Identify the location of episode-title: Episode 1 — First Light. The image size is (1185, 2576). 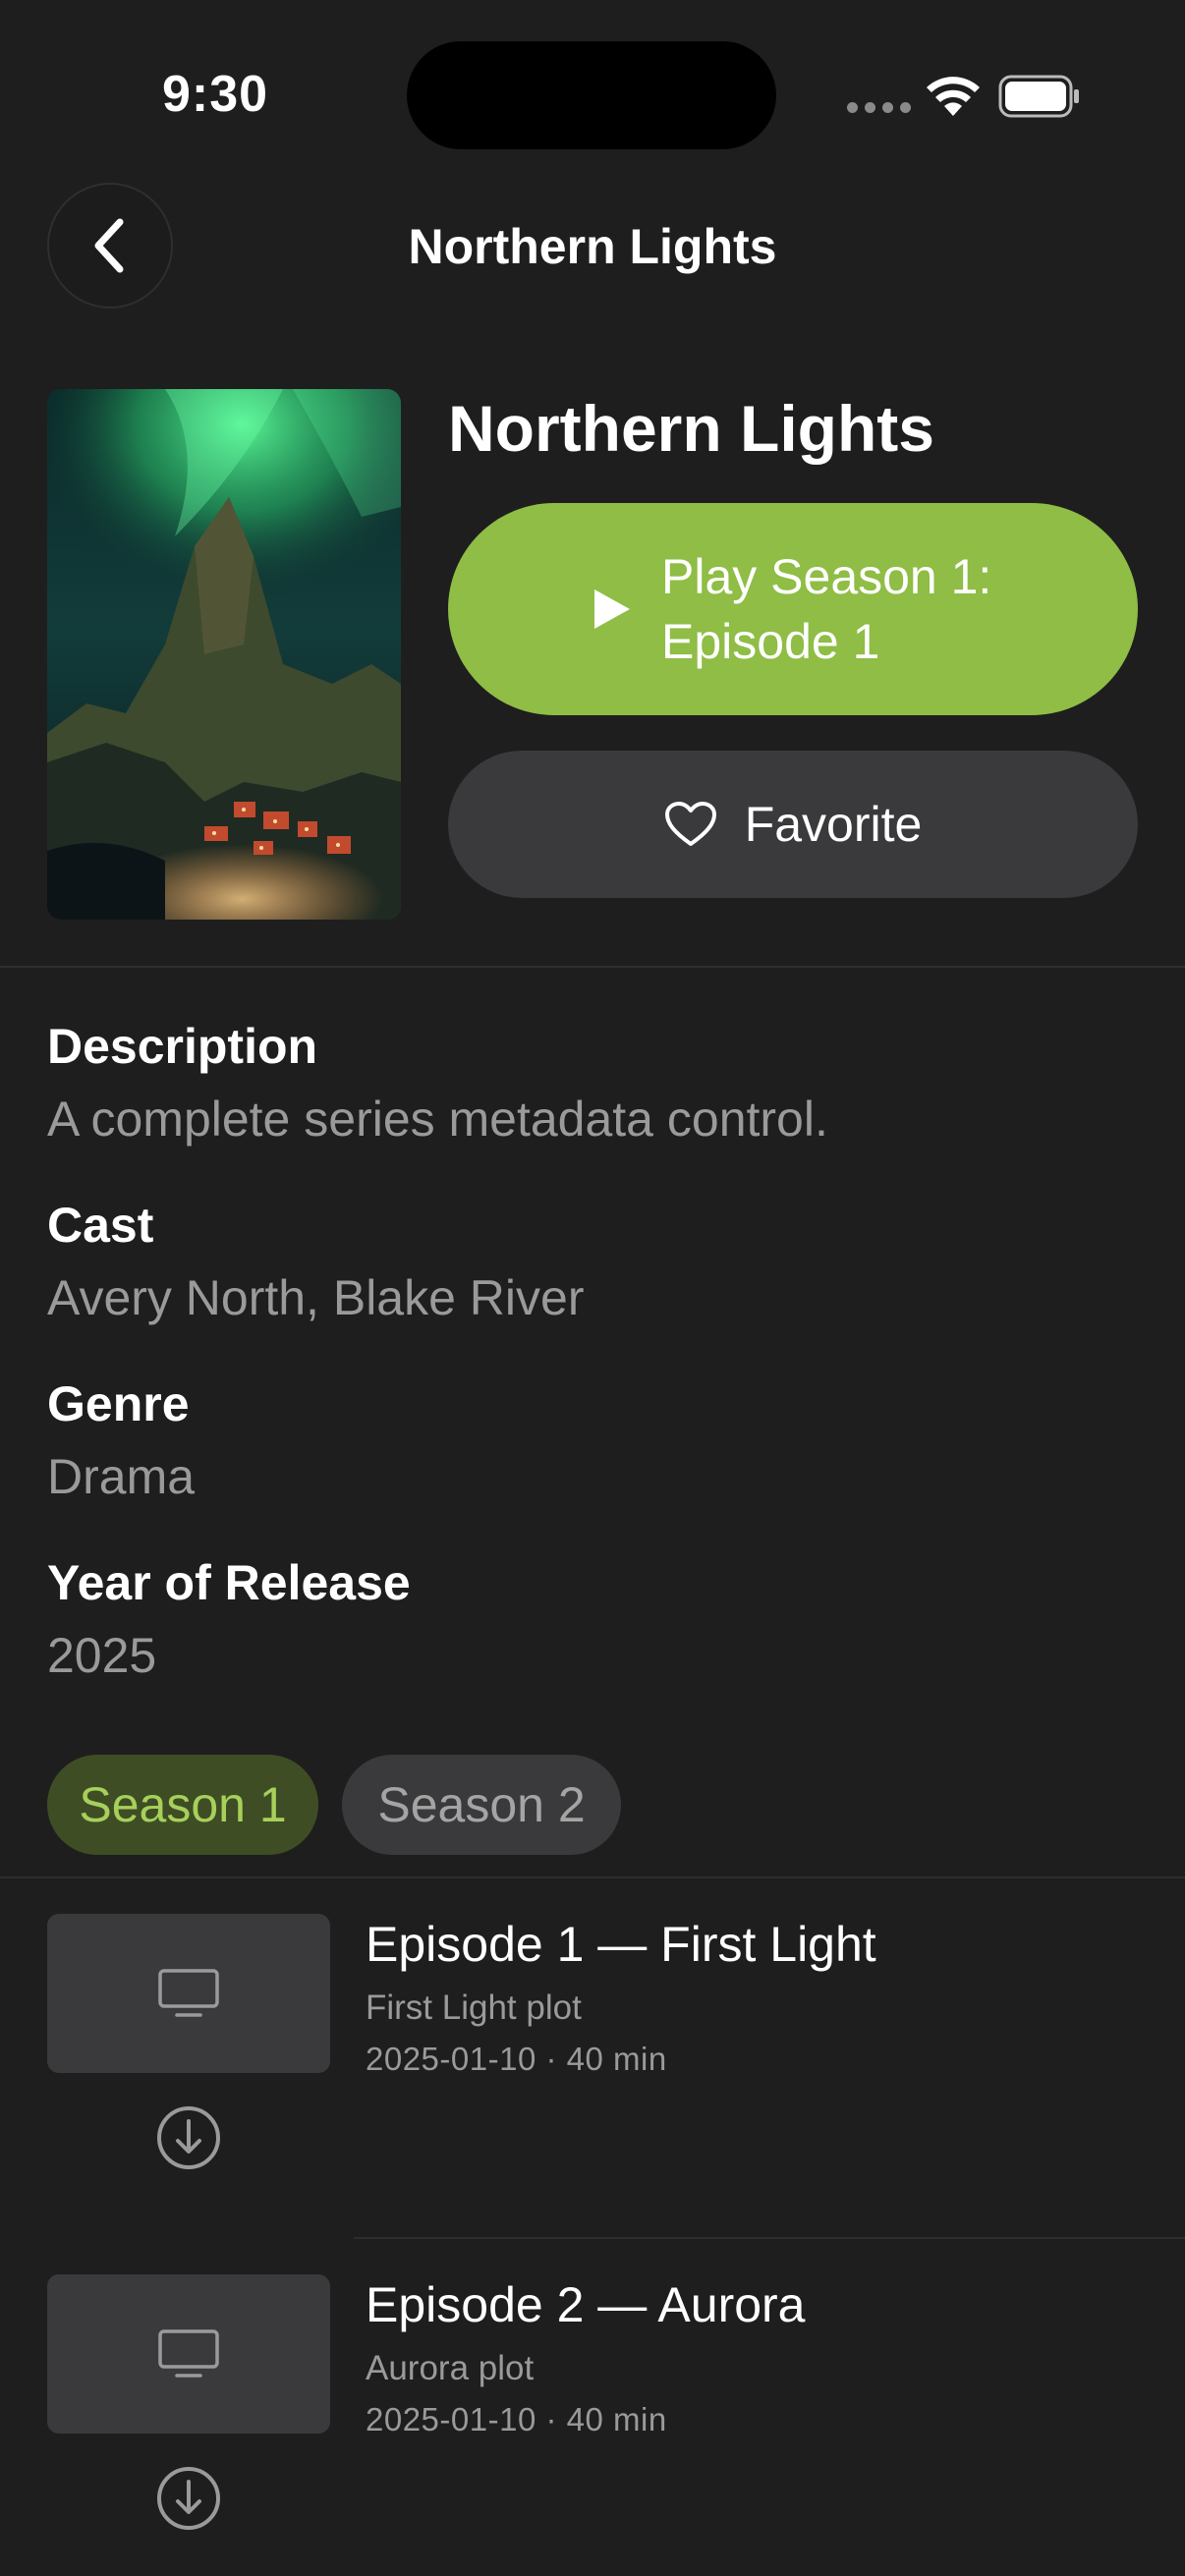
(621, 1944).